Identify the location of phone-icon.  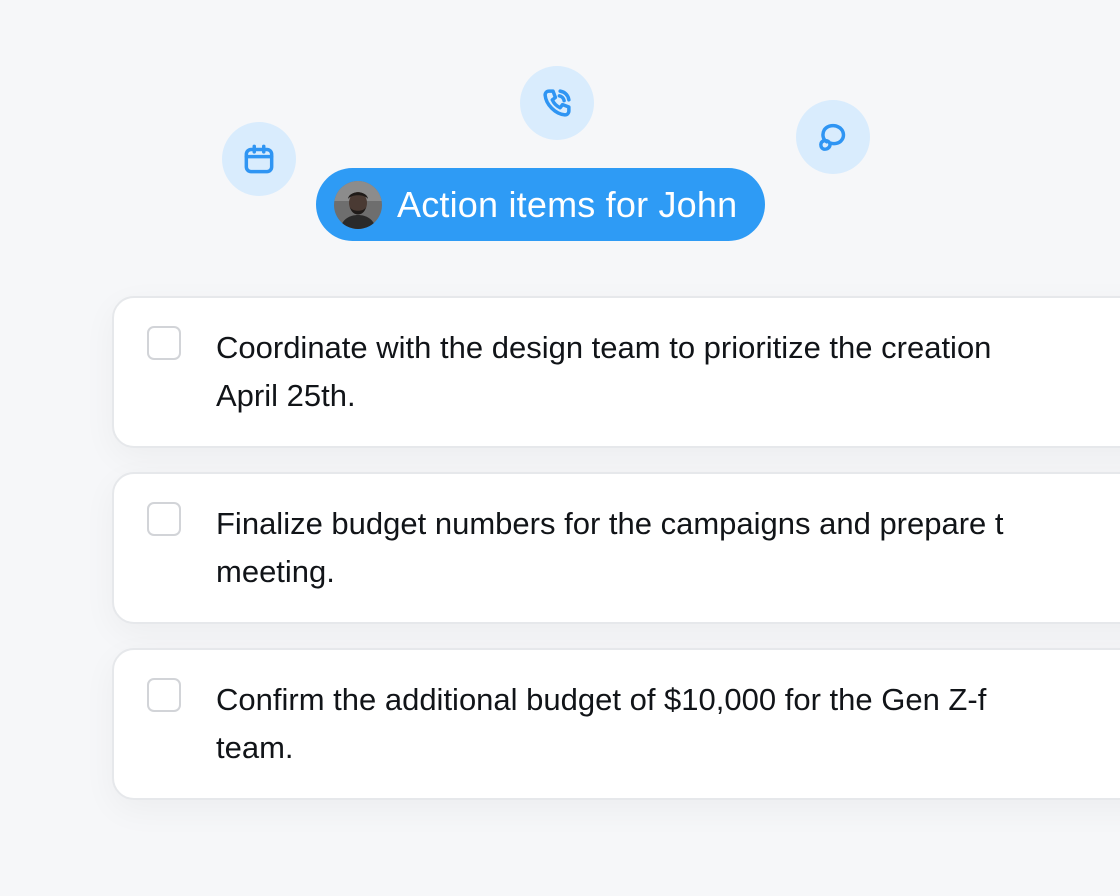
(557, 103).